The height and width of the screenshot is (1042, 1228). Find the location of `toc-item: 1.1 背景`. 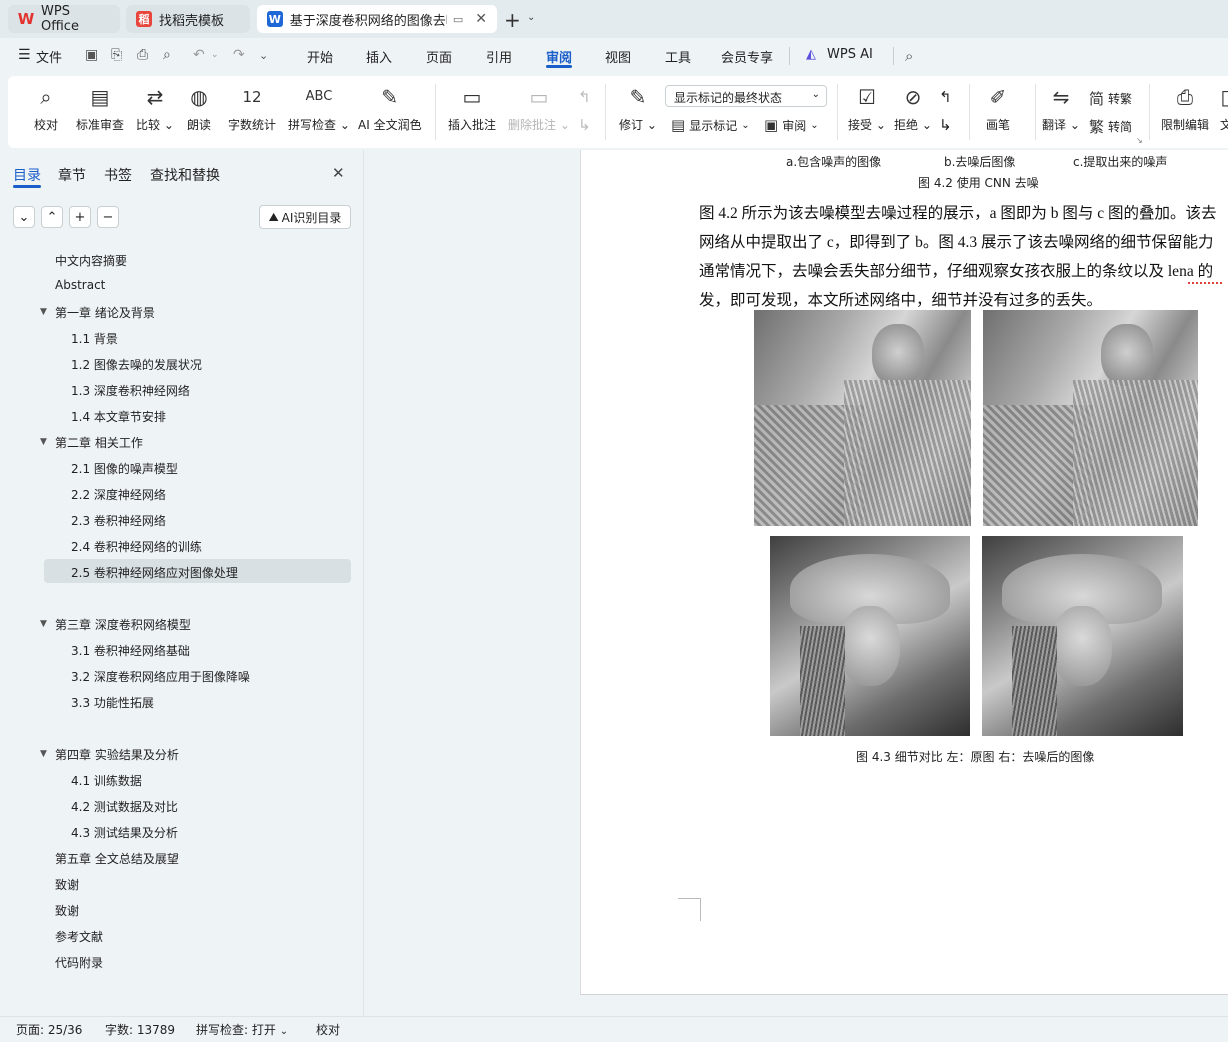

toc-item: 1.1 背景 is located at coordinates (94, 338).